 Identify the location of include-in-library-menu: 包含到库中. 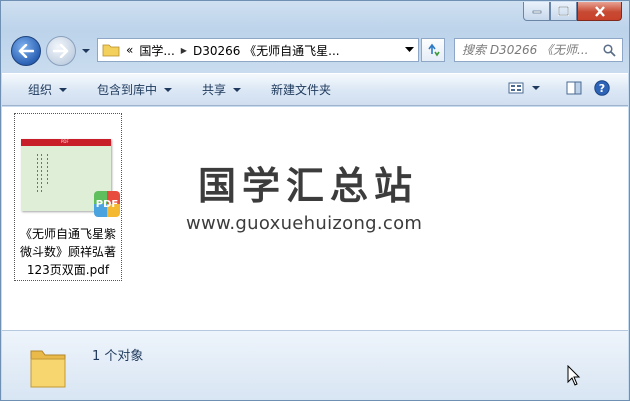
(134, 90).